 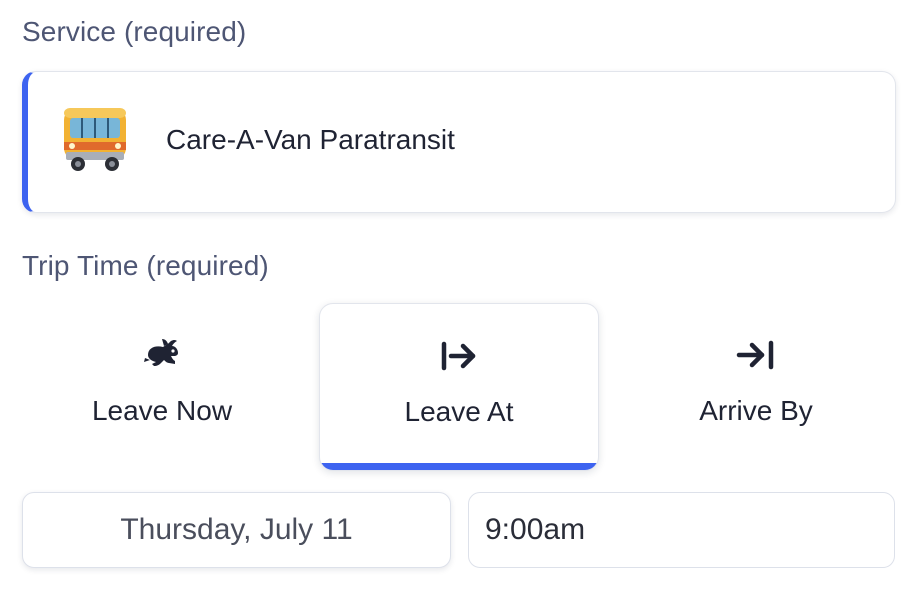 What do you see at coordinates (162, 355) in the screenshot?
I see `rabbit-icon` at bounding box center [162, 355].